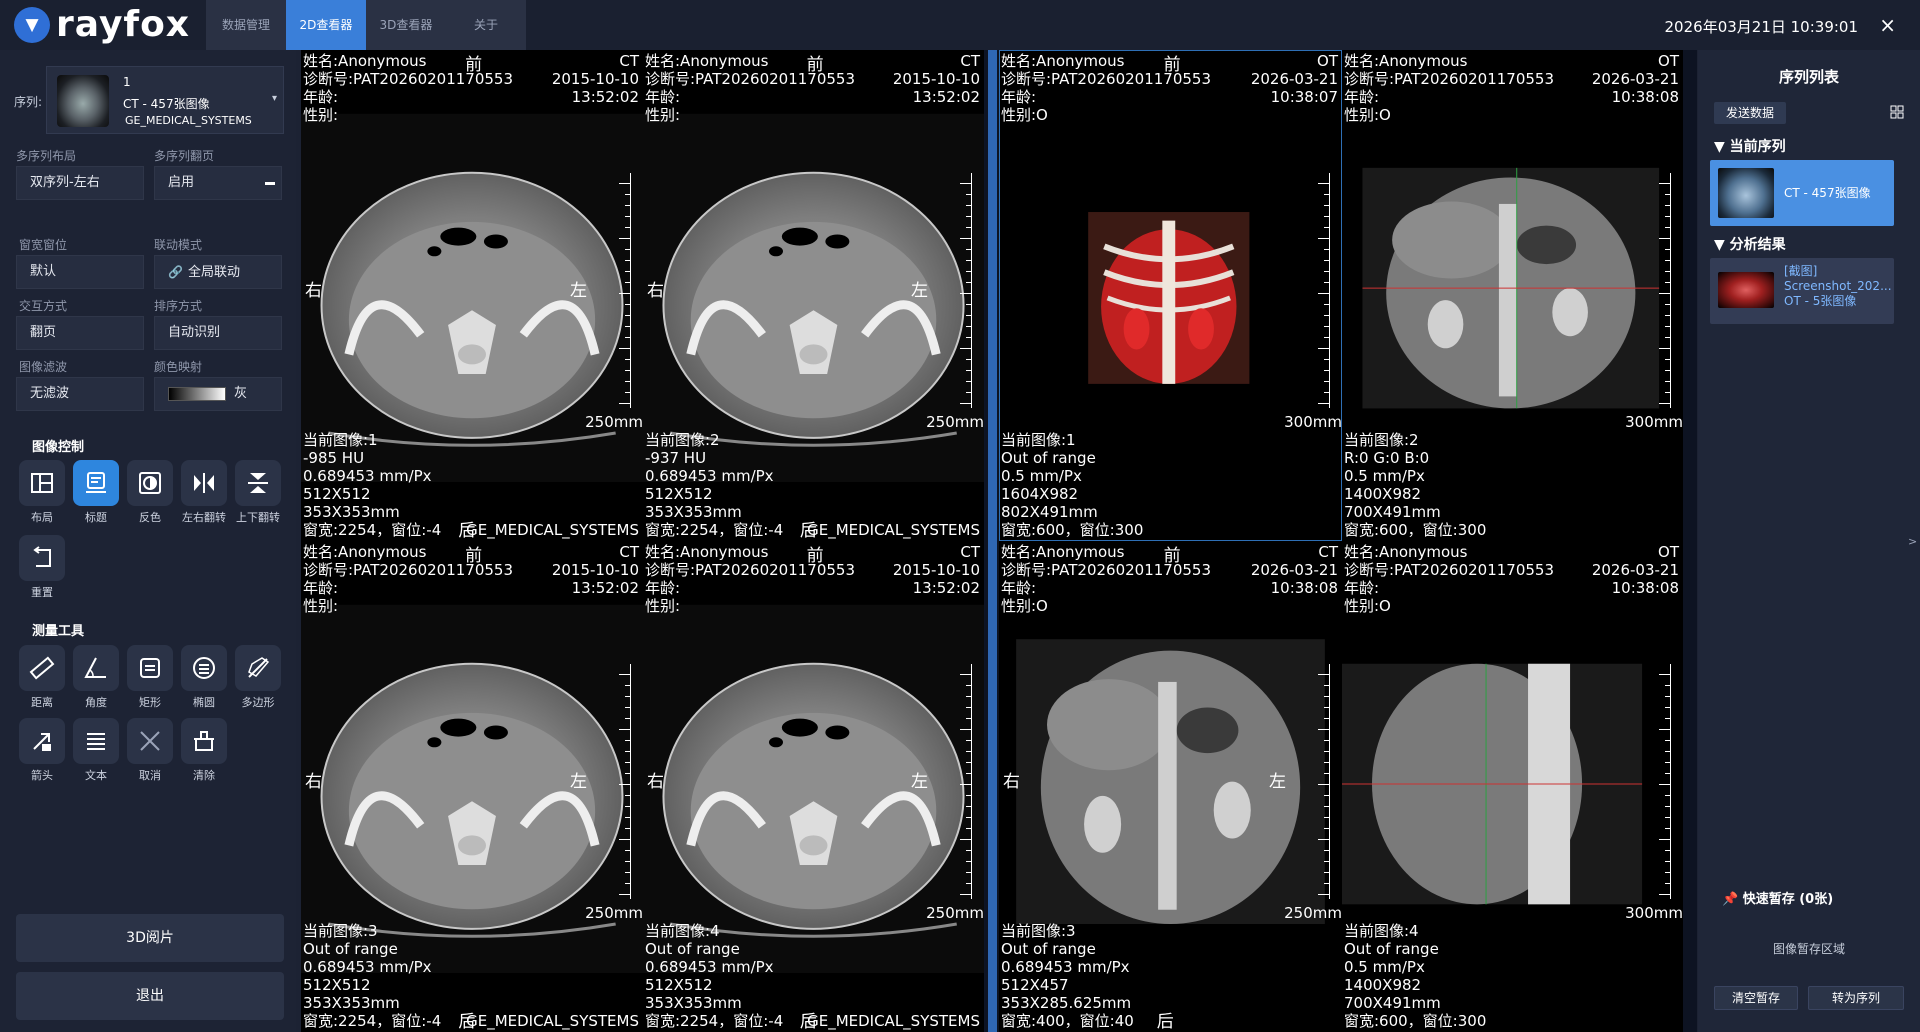 The image size is (1920, 1032). I want to click on rectangle-button: 矩形, so click(150, 677).